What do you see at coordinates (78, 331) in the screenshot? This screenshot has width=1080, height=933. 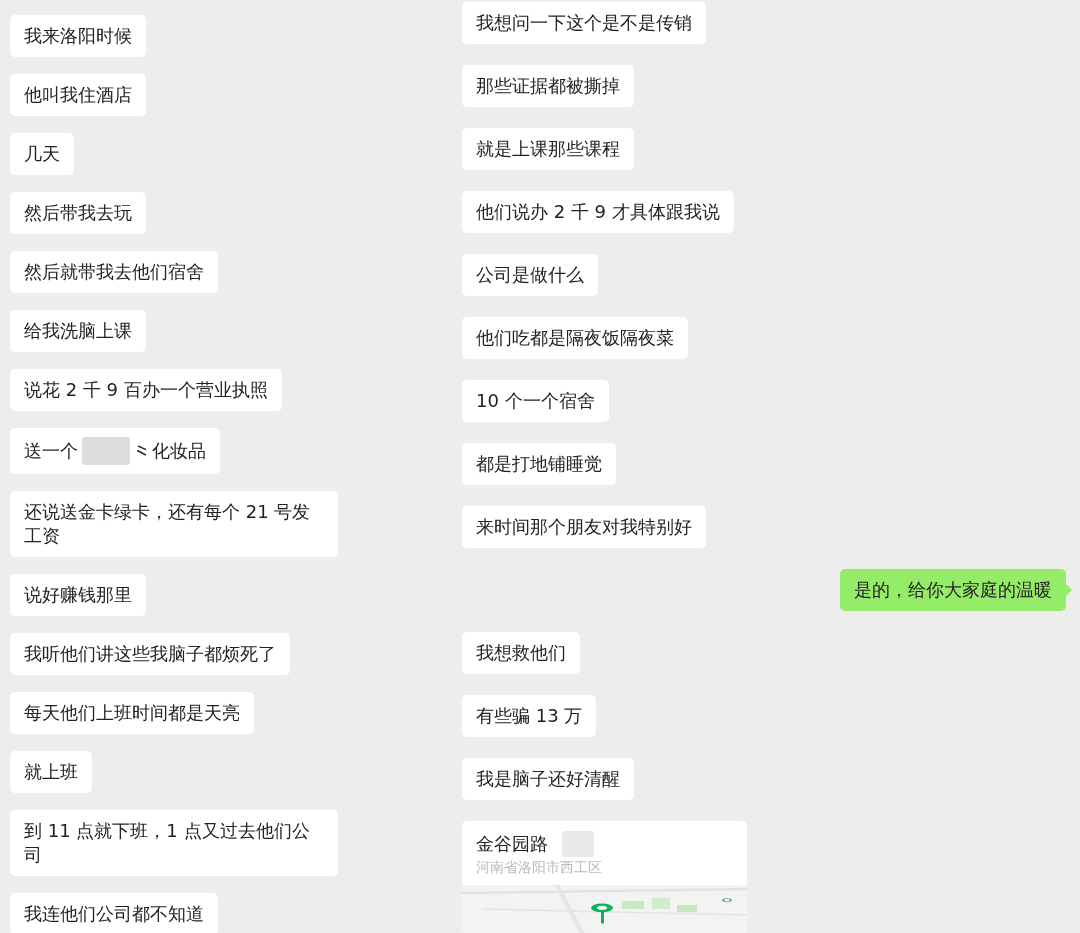 I see `message-bubble: 给我洗脑上课` at bounding box center [78, 331].